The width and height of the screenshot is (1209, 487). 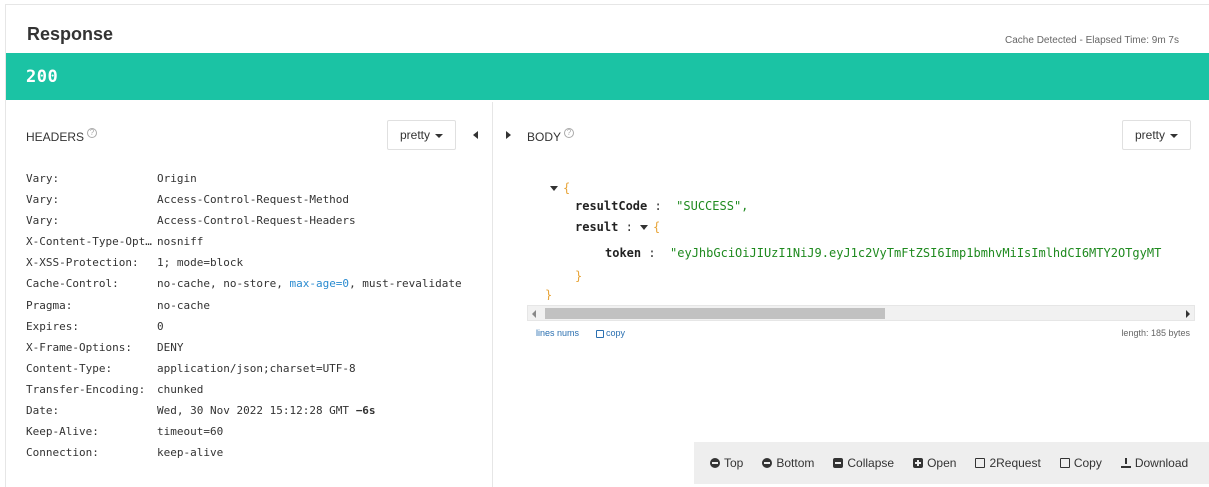 What do you see at coordinates (715, 313) in the screenshot?
I see `scrollbar-thumb` at bounding box center [715, 313].